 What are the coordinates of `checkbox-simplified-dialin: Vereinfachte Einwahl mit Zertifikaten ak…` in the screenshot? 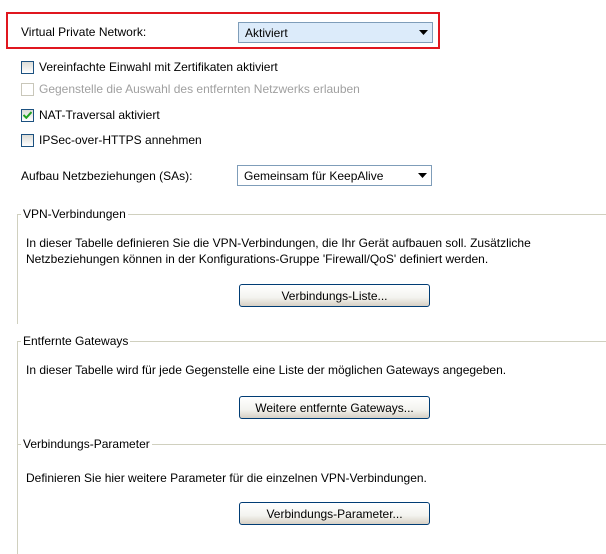 It's located at (149, 67).